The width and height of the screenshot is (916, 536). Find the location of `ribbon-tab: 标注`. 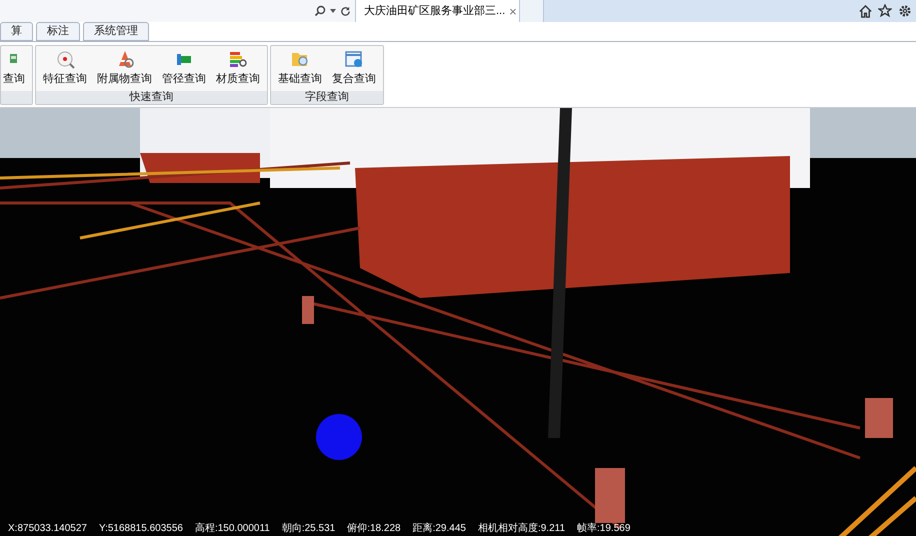

ribbon-tab: 标注 is located at coordinates (58, 31).